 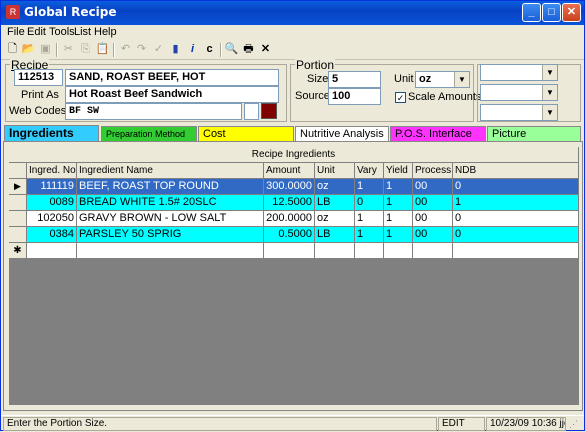 What do you see at coordinates (516, 171) in the screenshot?
I see `col-ndb: NDB` at bounding box center [516, 171].